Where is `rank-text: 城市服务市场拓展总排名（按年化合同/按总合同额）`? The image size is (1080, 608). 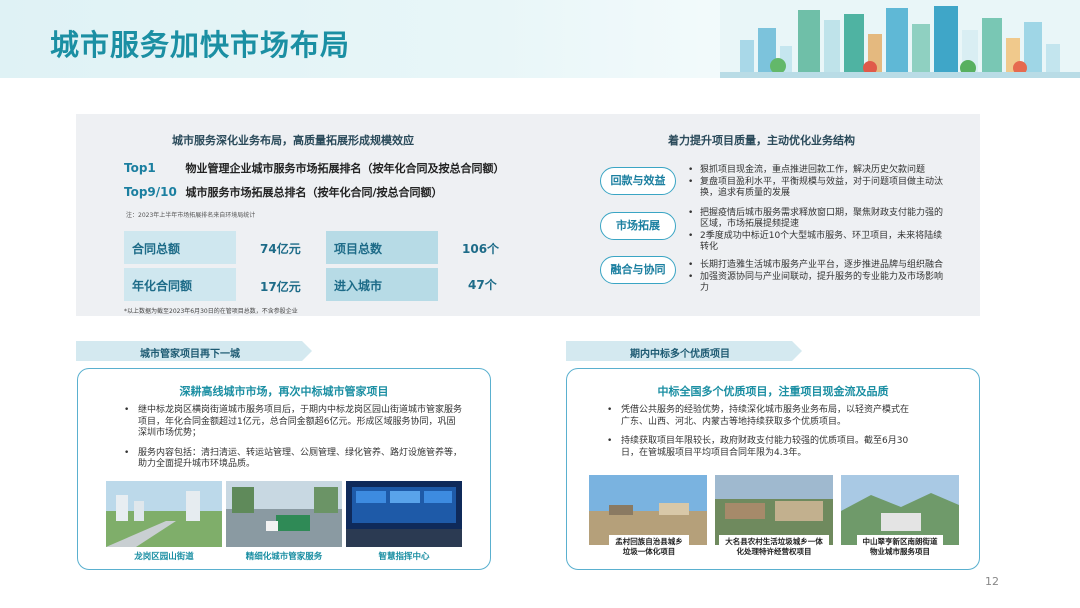
rank-text: 城市服务市场拓展总排名（按年化合同/按总合同额） is located at coordinates (314, 192).